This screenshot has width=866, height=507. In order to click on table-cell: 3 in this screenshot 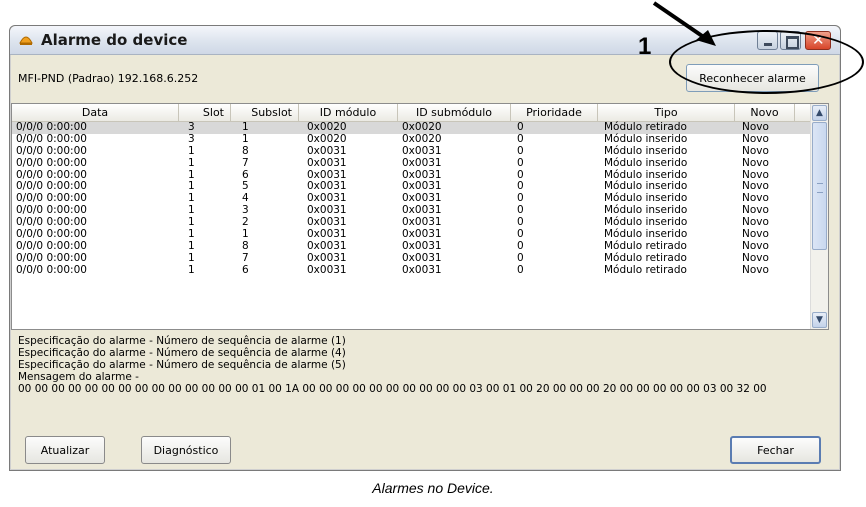, I will do `click(191, 138)`.